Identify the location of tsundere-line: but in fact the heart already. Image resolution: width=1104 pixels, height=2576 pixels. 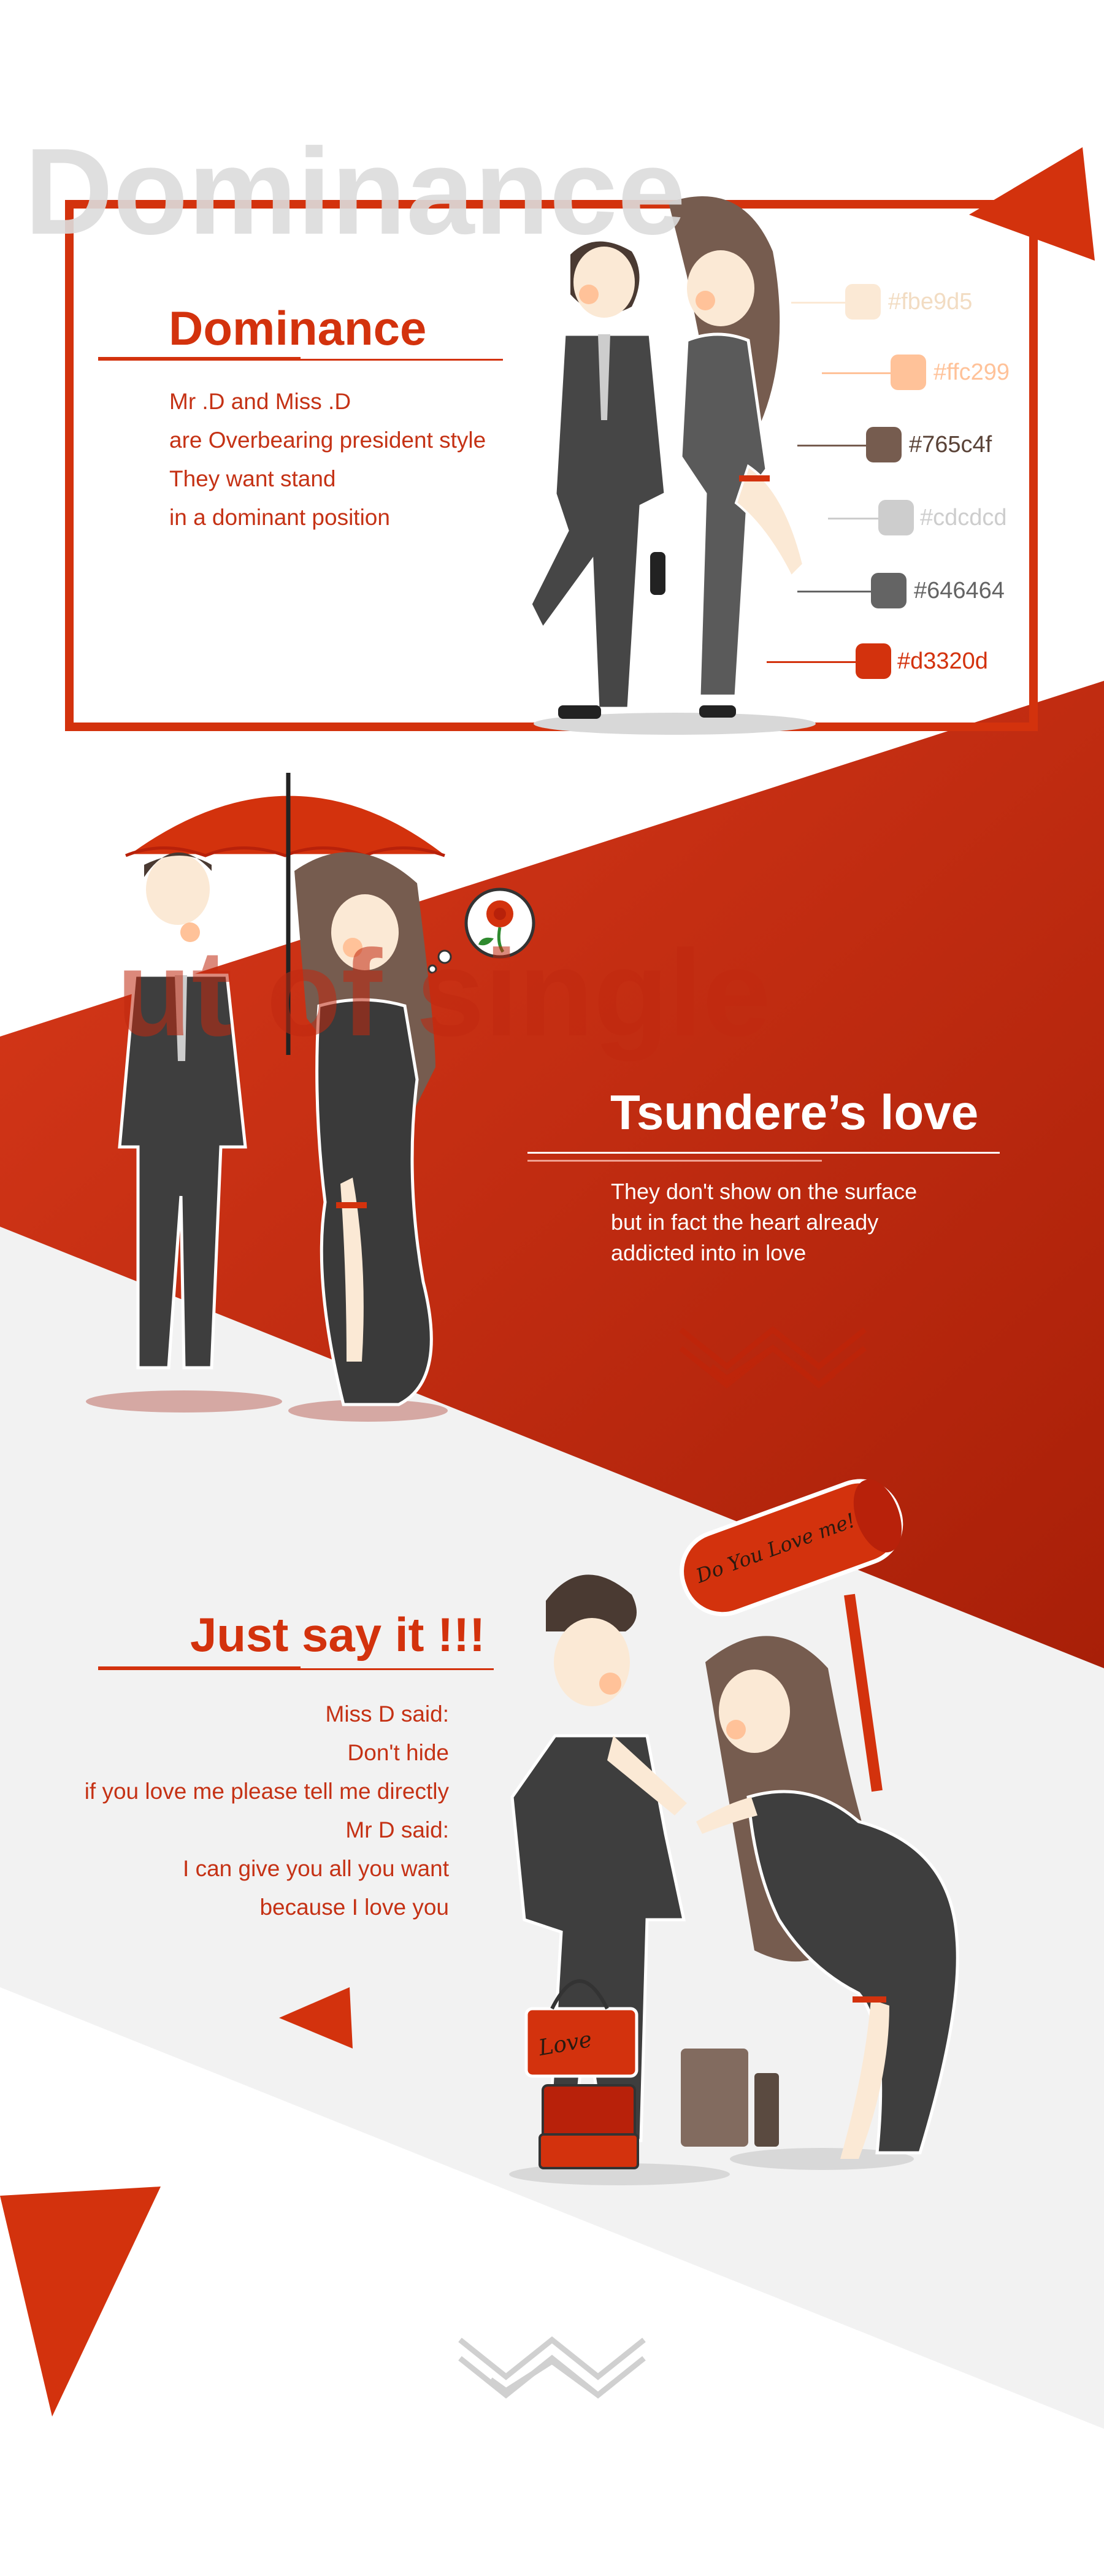
(745, 1222).